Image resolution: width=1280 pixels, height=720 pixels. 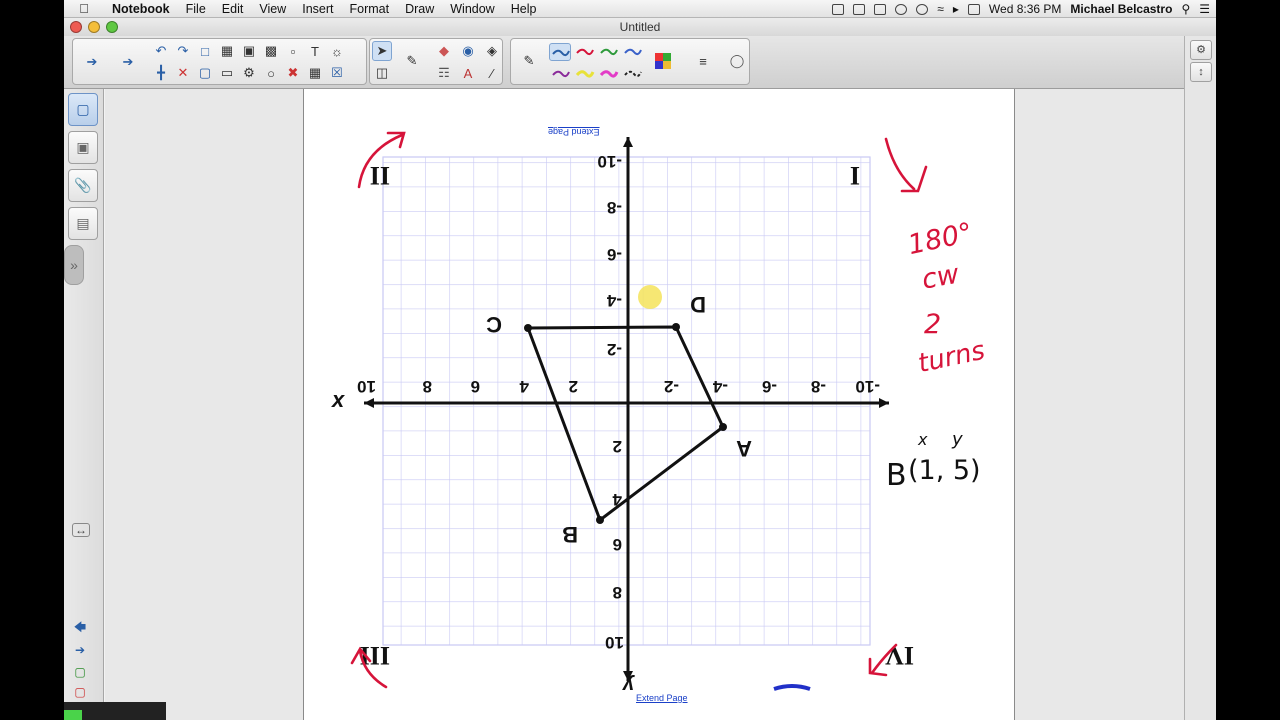 I want to click on magic-pen-icon: ◈, so click(x=492, y=51).